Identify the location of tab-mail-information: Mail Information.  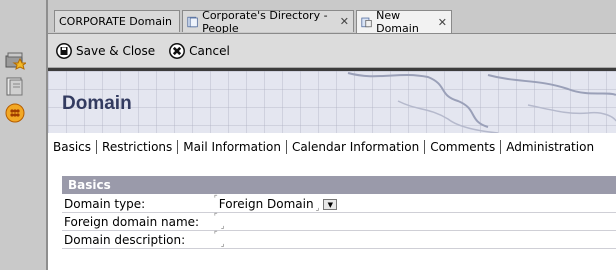
(232, 147).